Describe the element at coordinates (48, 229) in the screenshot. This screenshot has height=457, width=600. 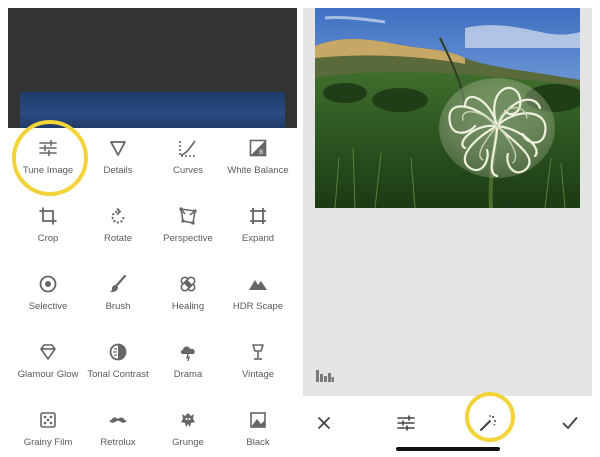
I see `tool-crop: Crop` at that location.